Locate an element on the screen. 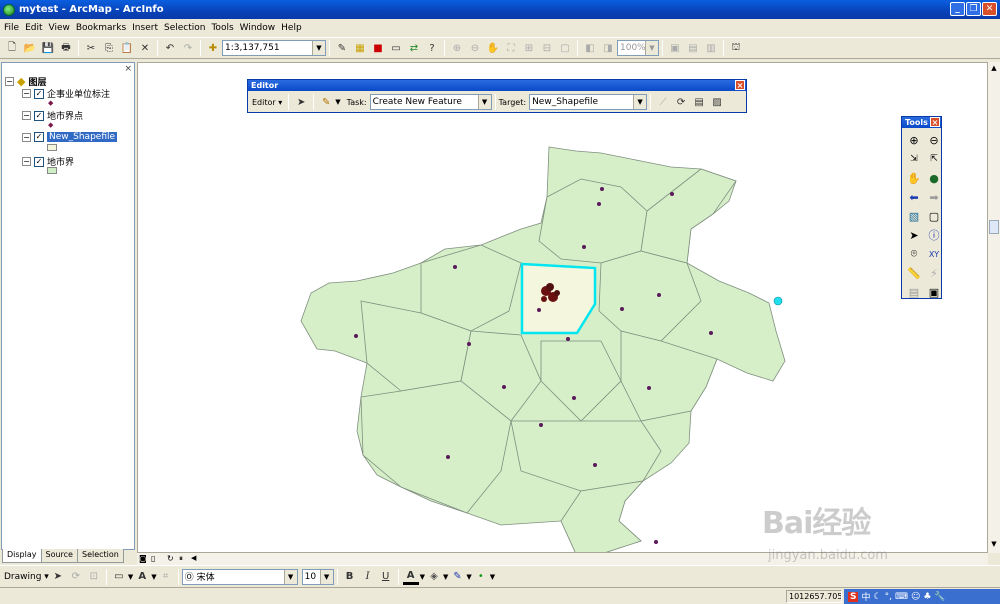 Image resolution: width=1000 pixels, height=604 pixels. menu-help: Help is located at coordinates (291, 28).